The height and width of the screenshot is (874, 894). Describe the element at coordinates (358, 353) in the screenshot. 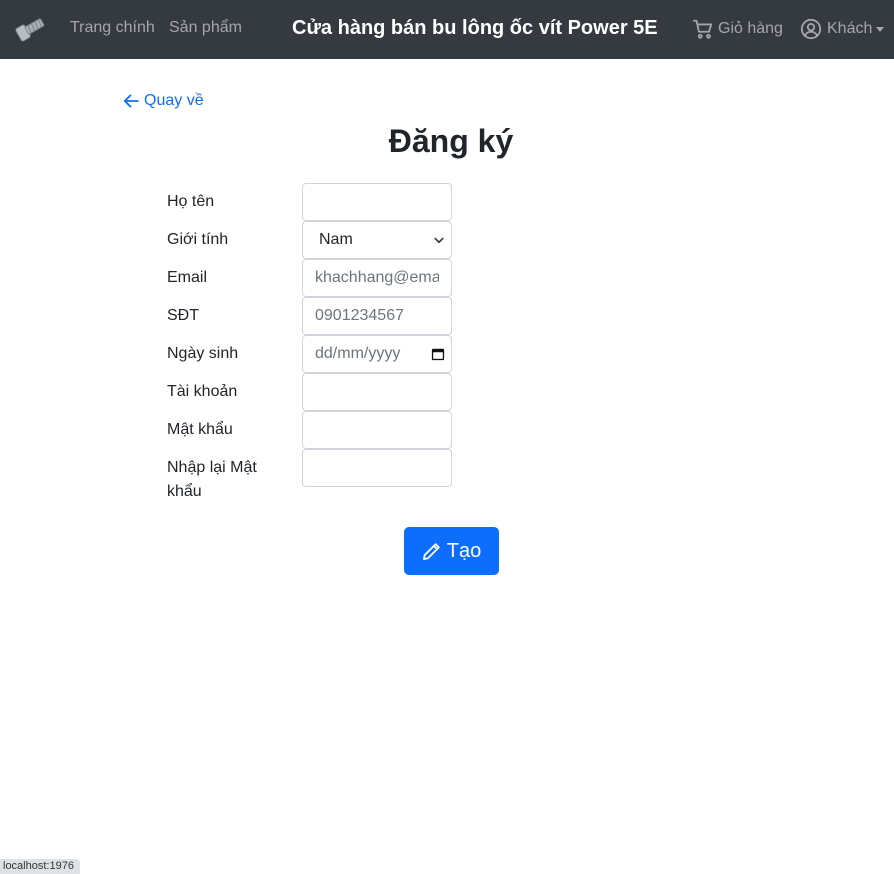

I see `birthday-placeholder: dd/mm/yyyy` at that location.